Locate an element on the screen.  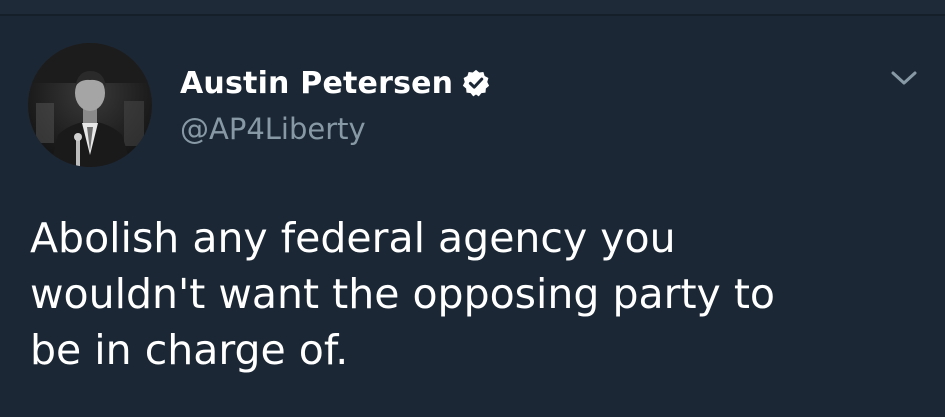
top-divider is located at coordinates (472, 8).